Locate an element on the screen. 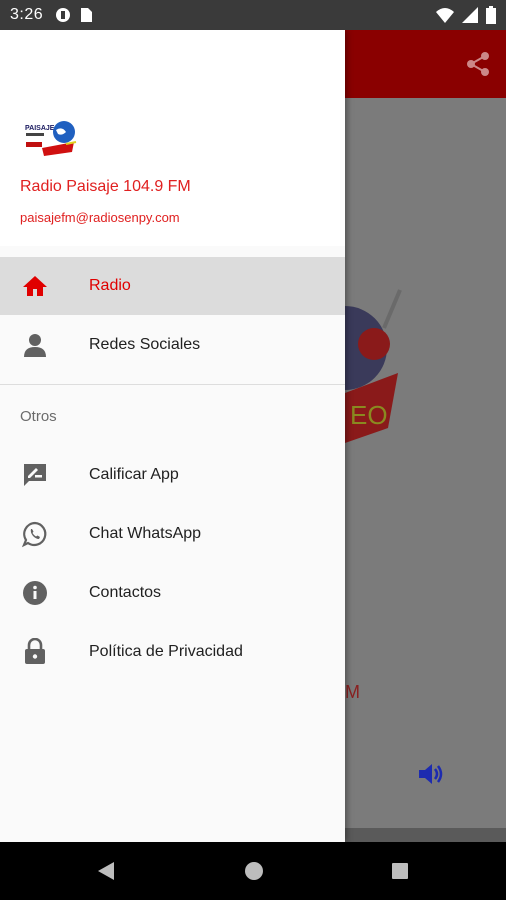 Image resolution: width=506 pixels, height=900 pixels. volume-icon is located at coordinates (430, 774).